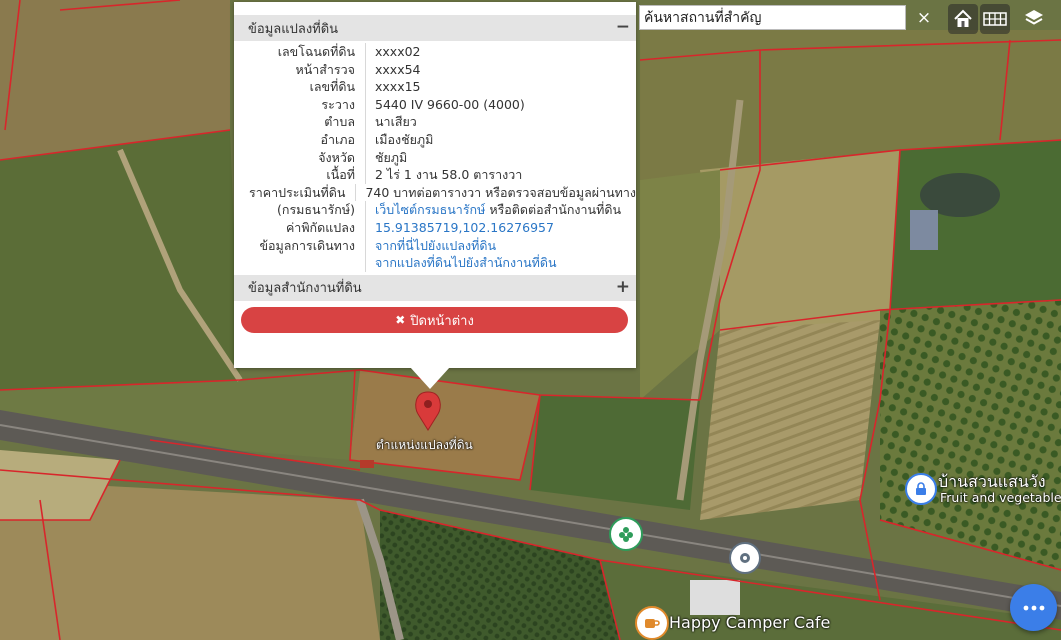 This screenshot has height=640, width=1061. I want to click on info-row: จังหวัด ชัยภูมิ, so click(435, 157).